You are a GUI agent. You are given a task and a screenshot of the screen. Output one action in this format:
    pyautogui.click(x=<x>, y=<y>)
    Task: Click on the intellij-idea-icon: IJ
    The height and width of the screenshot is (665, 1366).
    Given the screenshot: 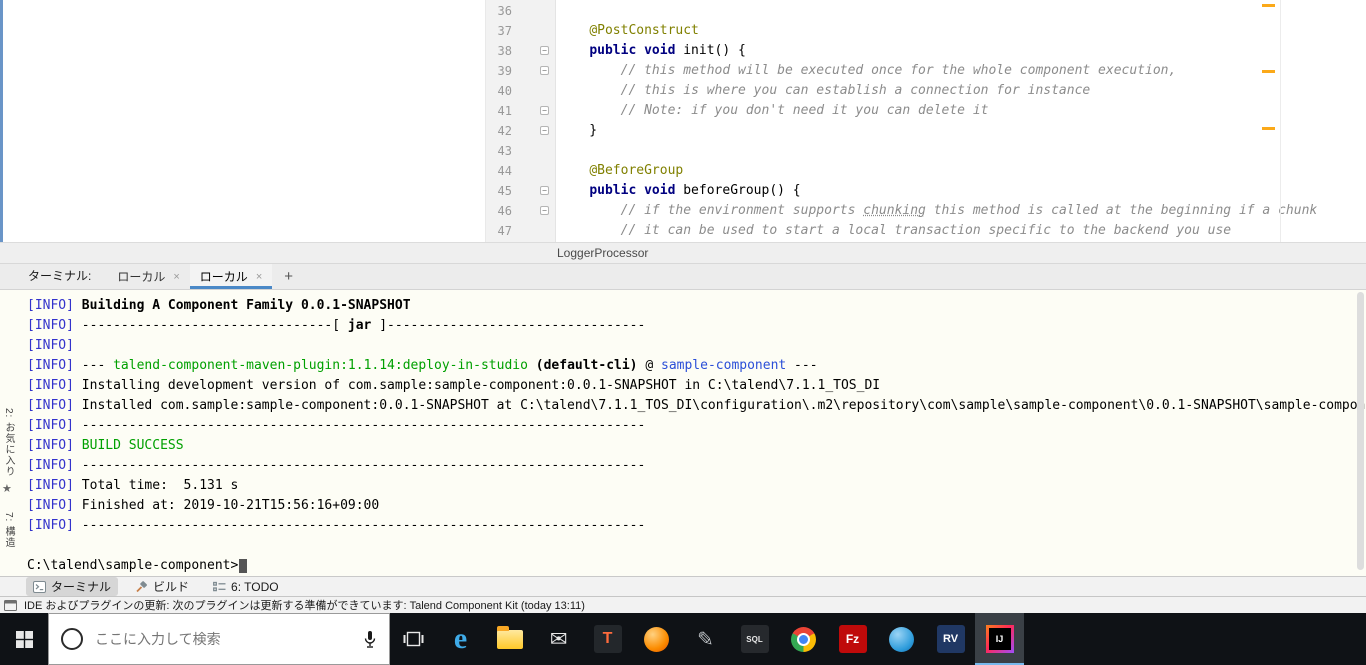 What is the action you would take?
    pyautogui.click(x=999, y=639)
    